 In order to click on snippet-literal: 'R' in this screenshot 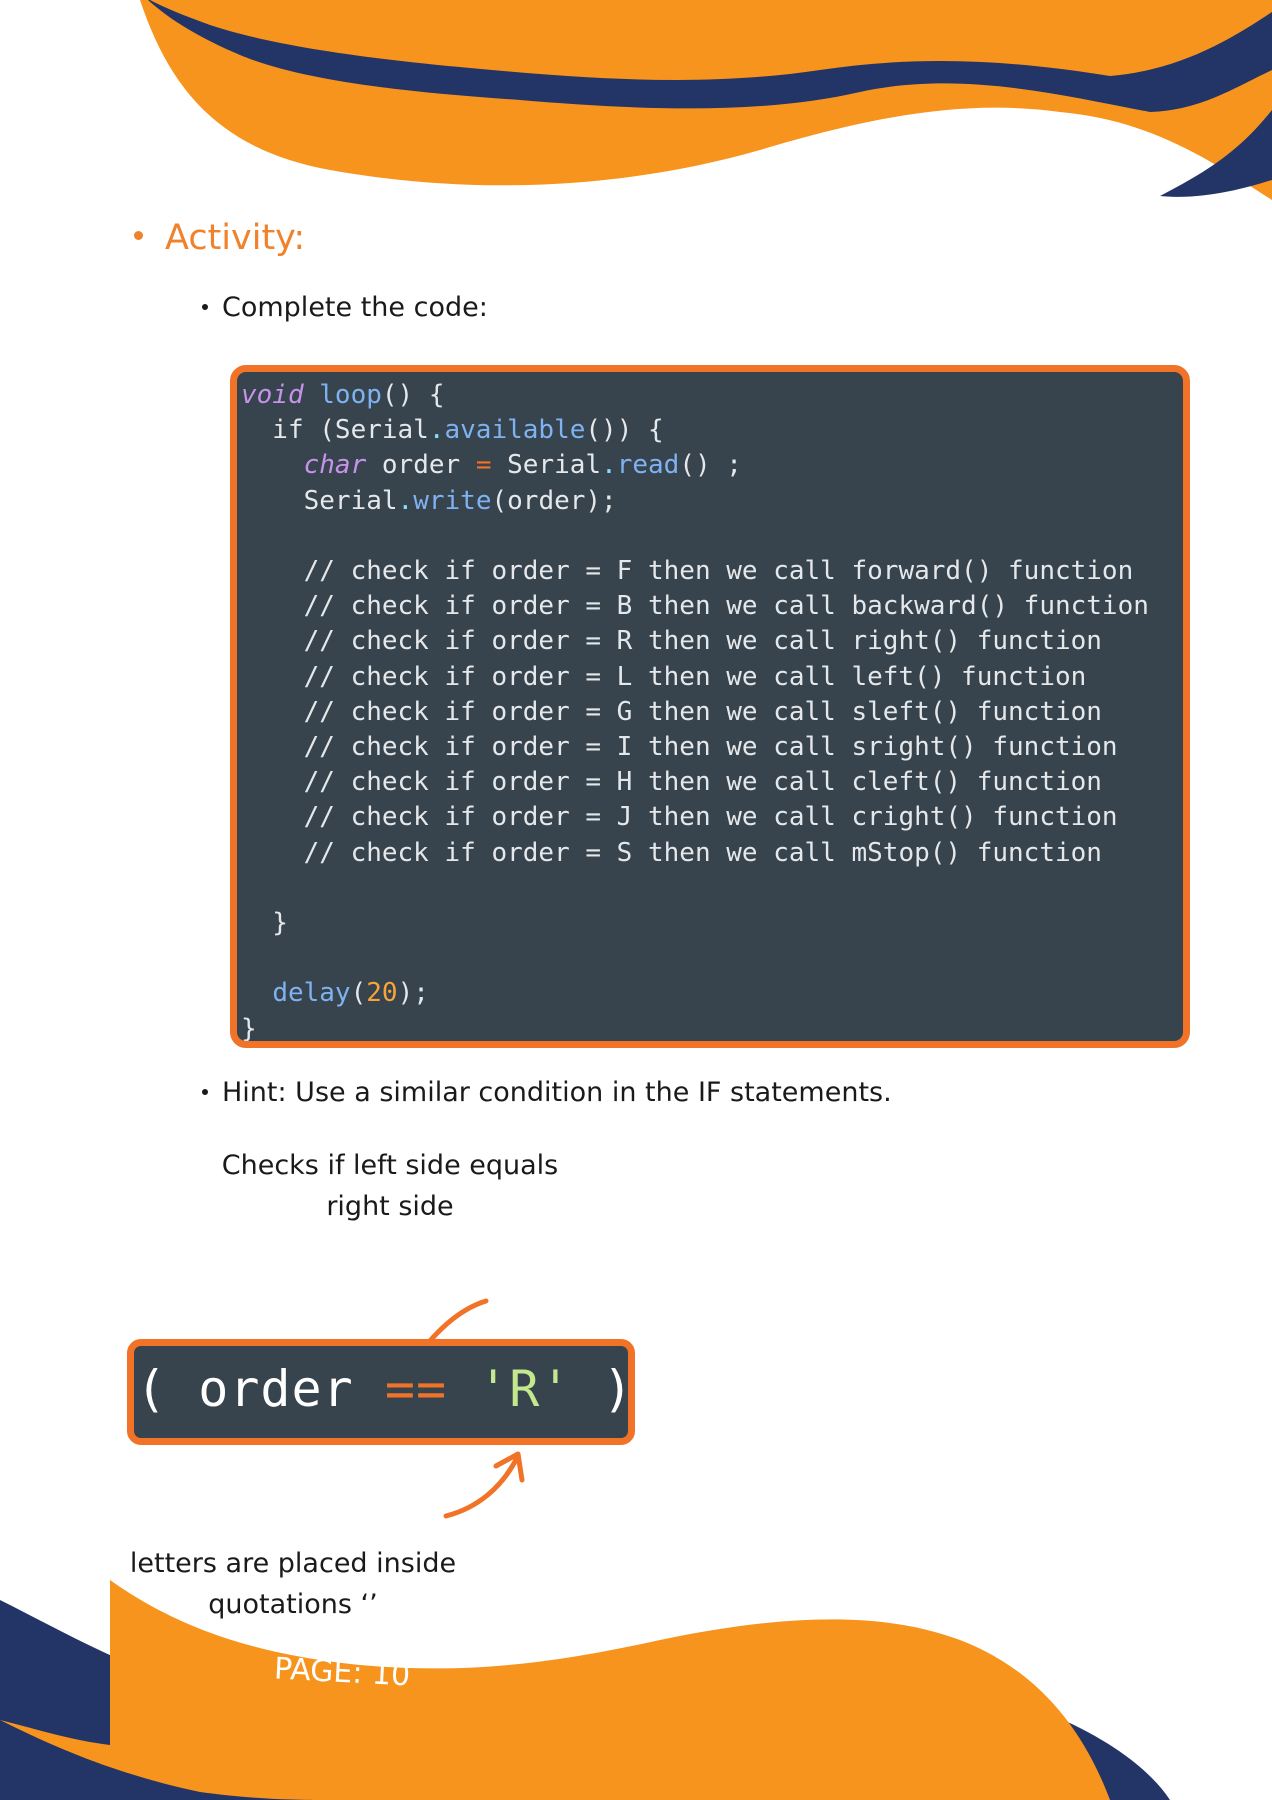, I will do `click(525, 1389)`.